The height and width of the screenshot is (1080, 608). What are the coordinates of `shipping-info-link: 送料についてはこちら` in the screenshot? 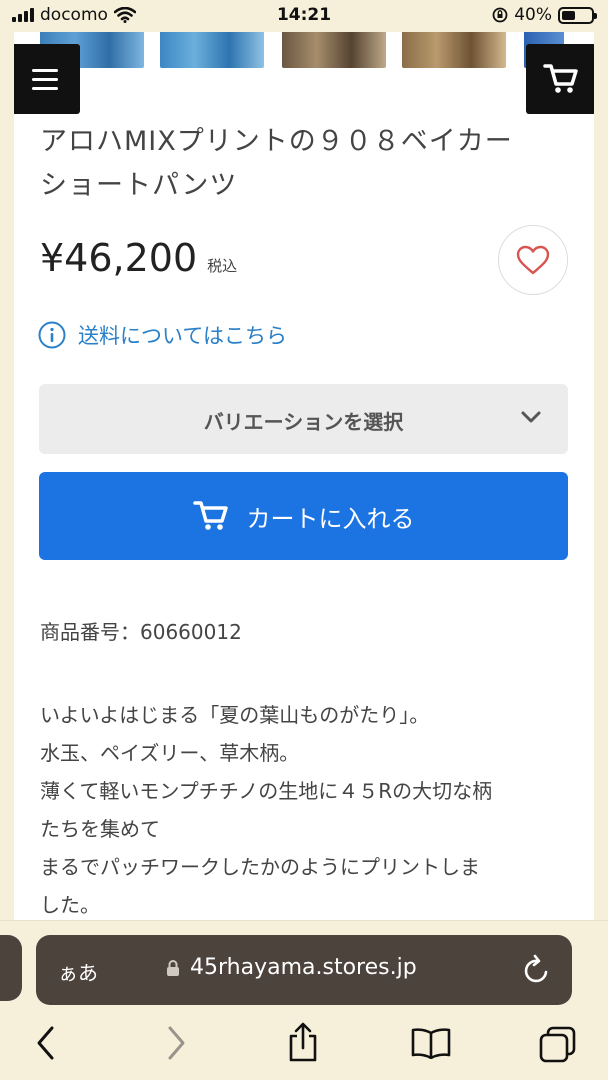 It's located at (162, 335).